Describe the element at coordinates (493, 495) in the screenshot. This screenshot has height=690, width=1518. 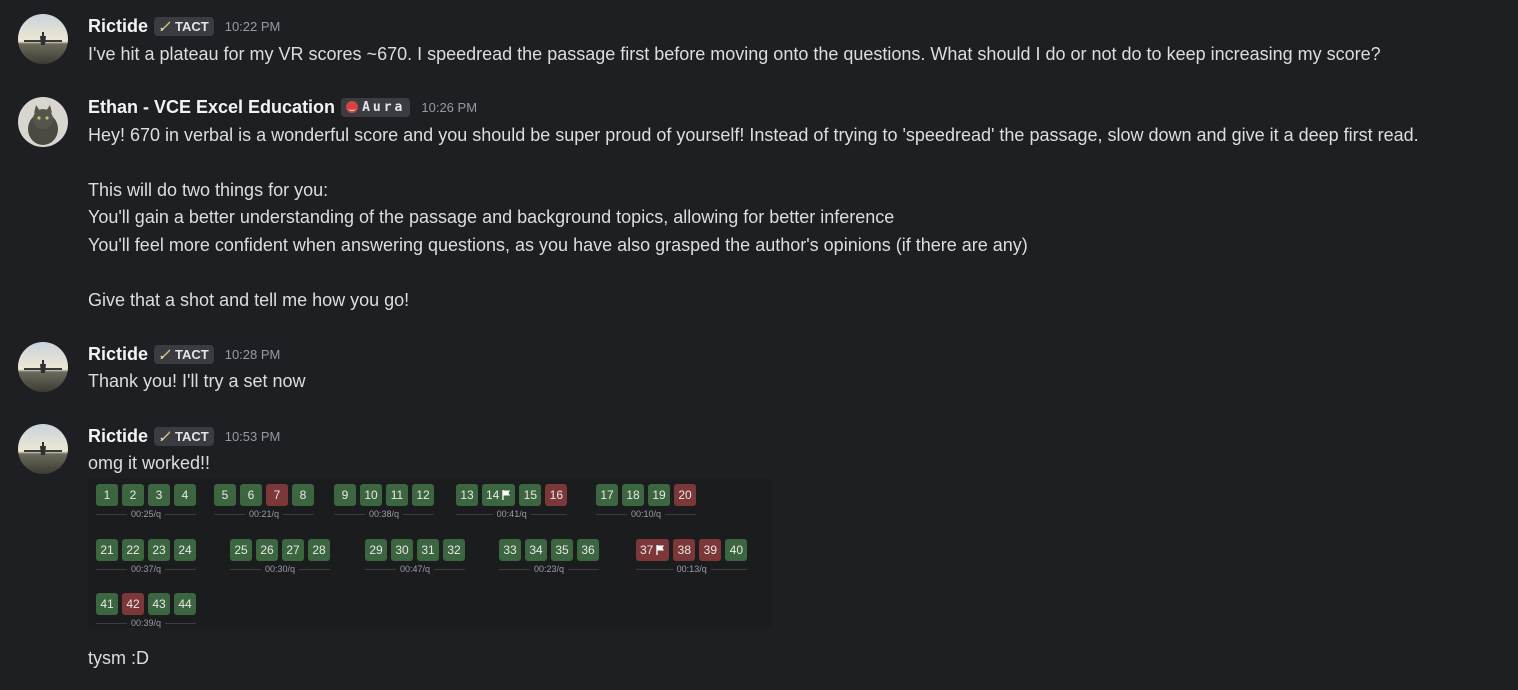
I see `question-number: 14` at that location.